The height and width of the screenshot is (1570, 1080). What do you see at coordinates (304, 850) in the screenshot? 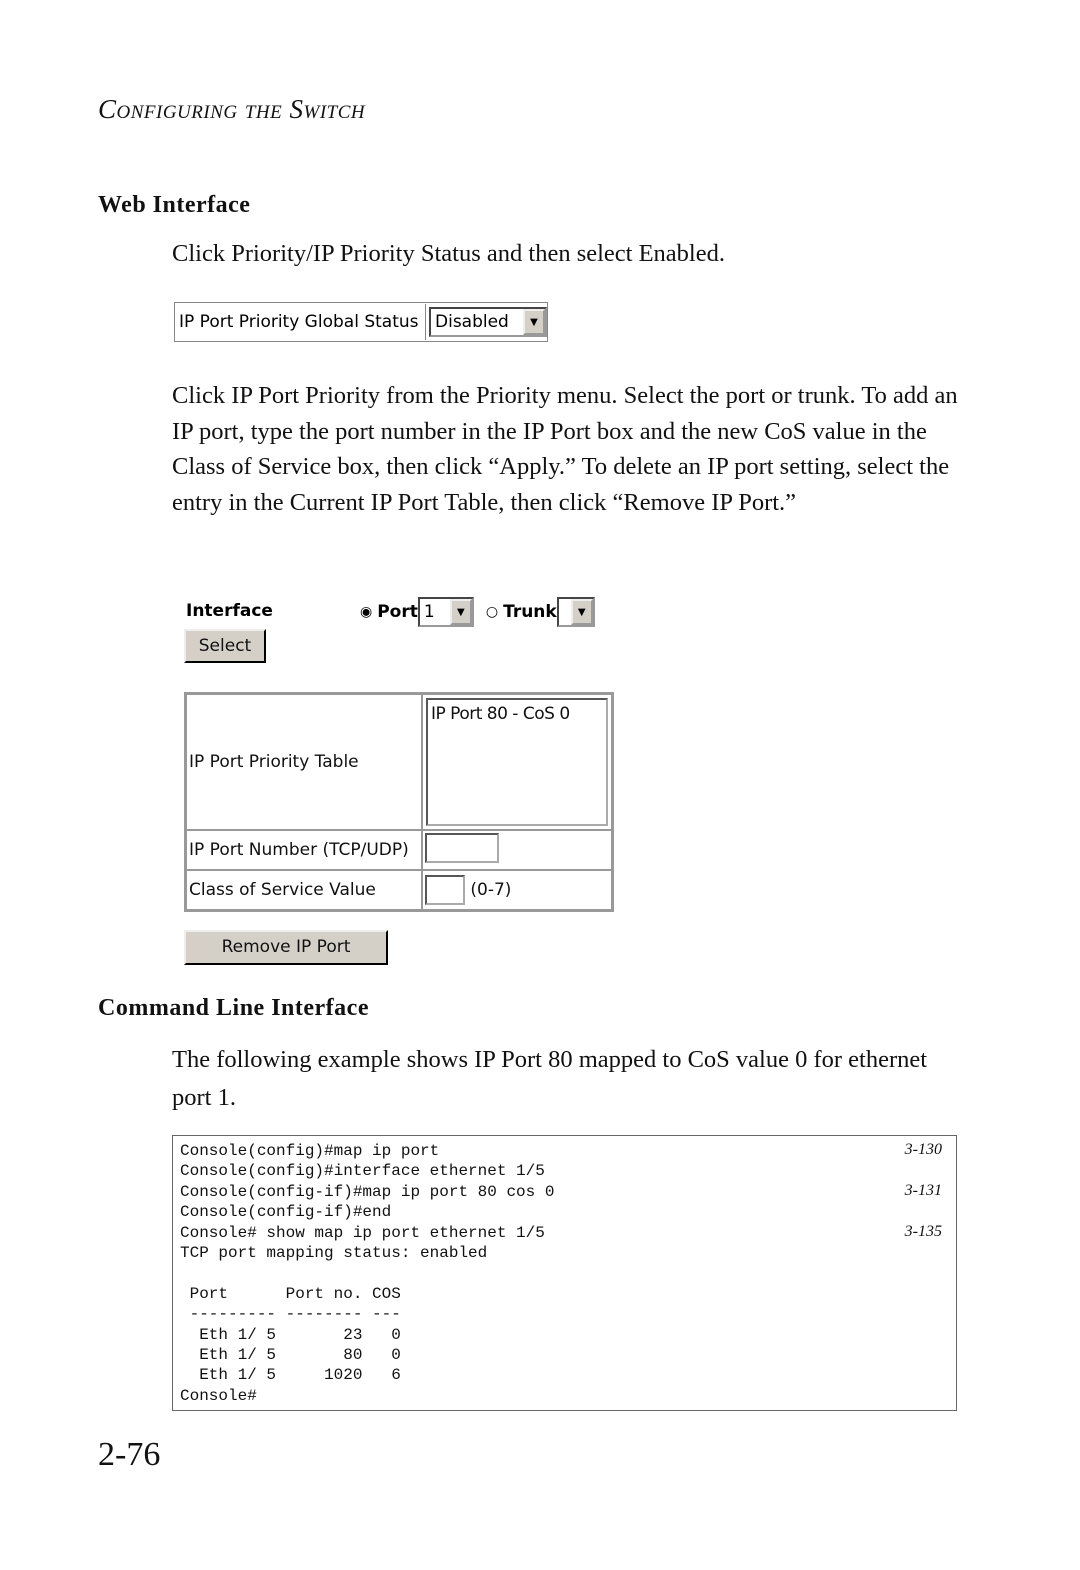
I see `port-number-label: IP Port Number (TCP/UDP)` at bounding box center [304, 850].